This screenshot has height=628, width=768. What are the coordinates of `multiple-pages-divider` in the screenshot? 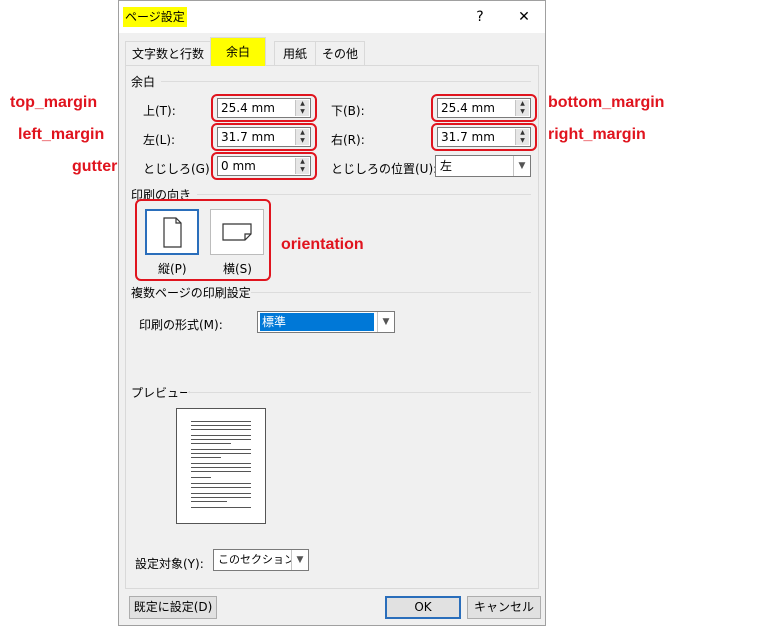 It's located at (391, 292).